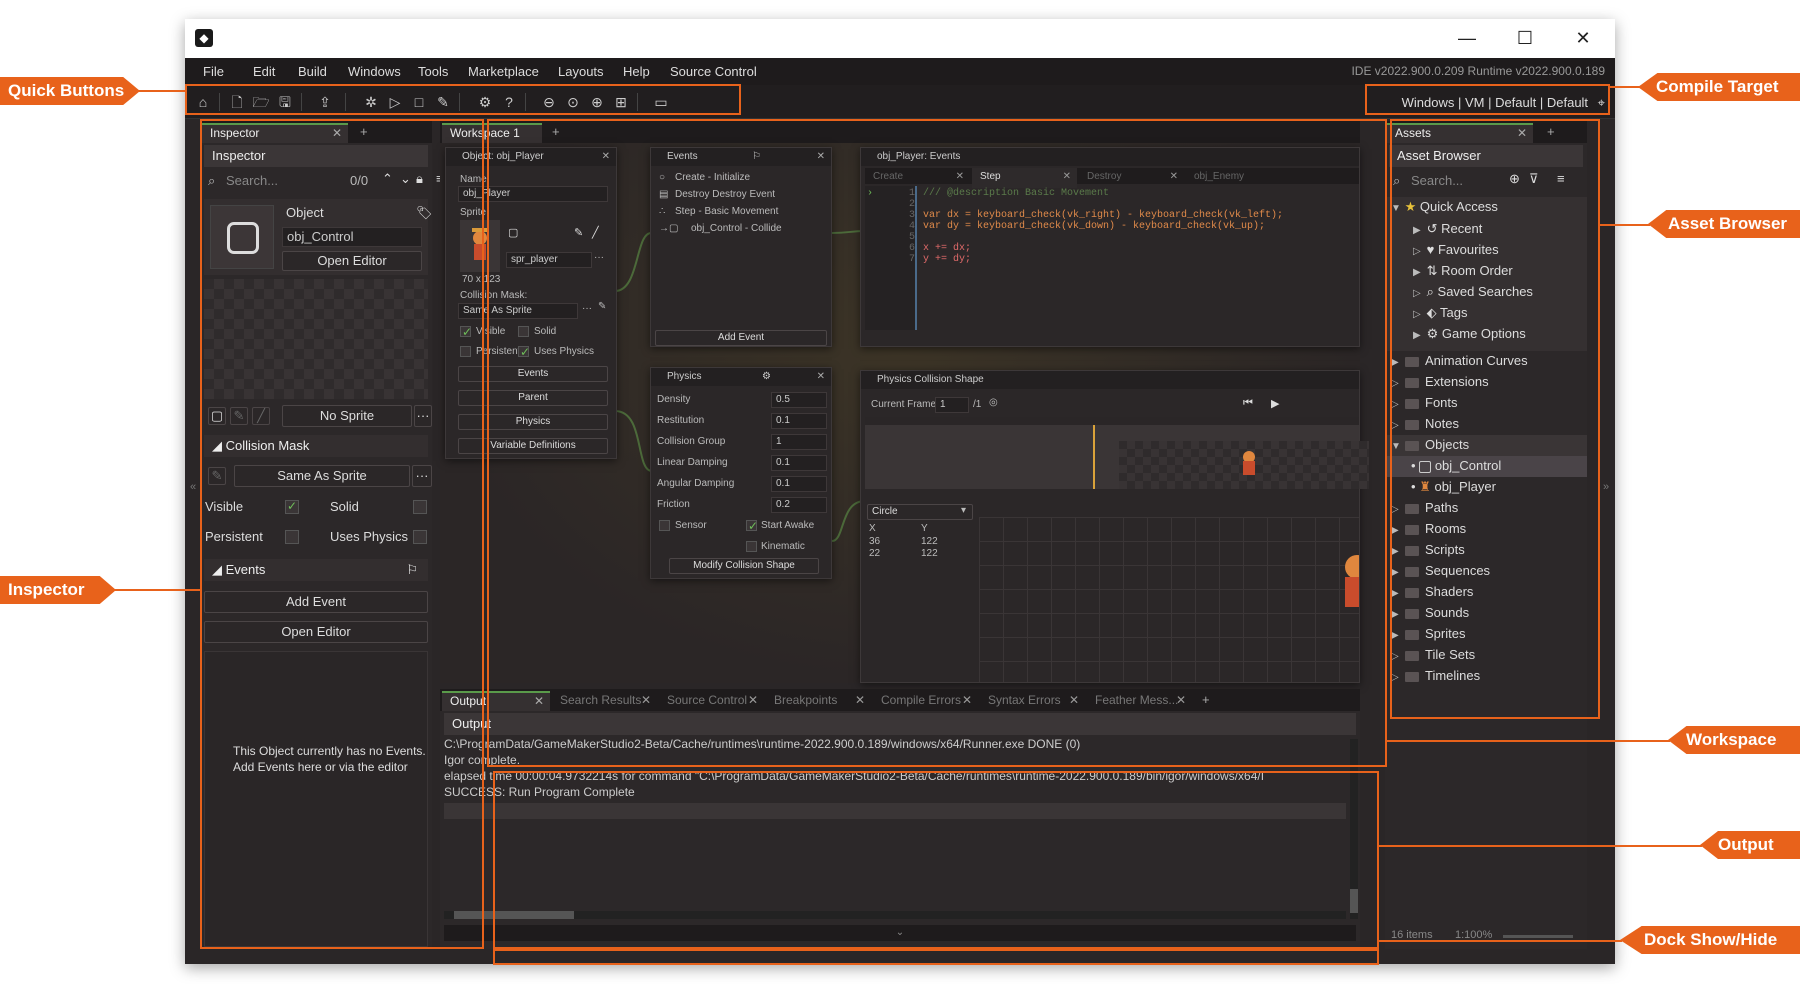 This screenshot has width=1800, height=984. What do you see at coordinates (503, 71) in the screenshot?
I see `menu-marketplace: Marketplace` at bounding box center [503, 71].